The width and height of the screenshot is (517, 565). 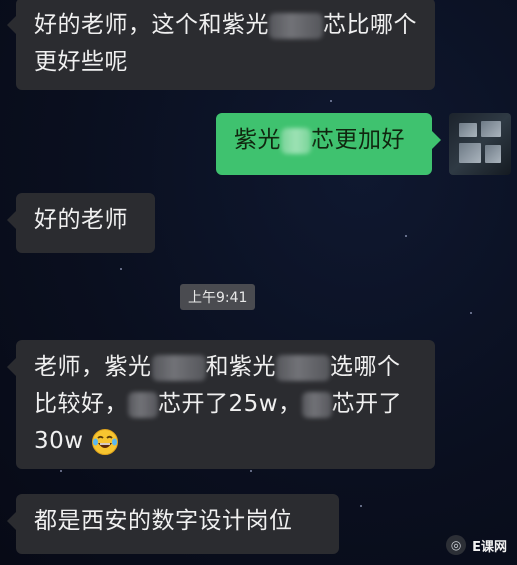 I want to click on watermark-text: E课网, so click(x=489, y=547).